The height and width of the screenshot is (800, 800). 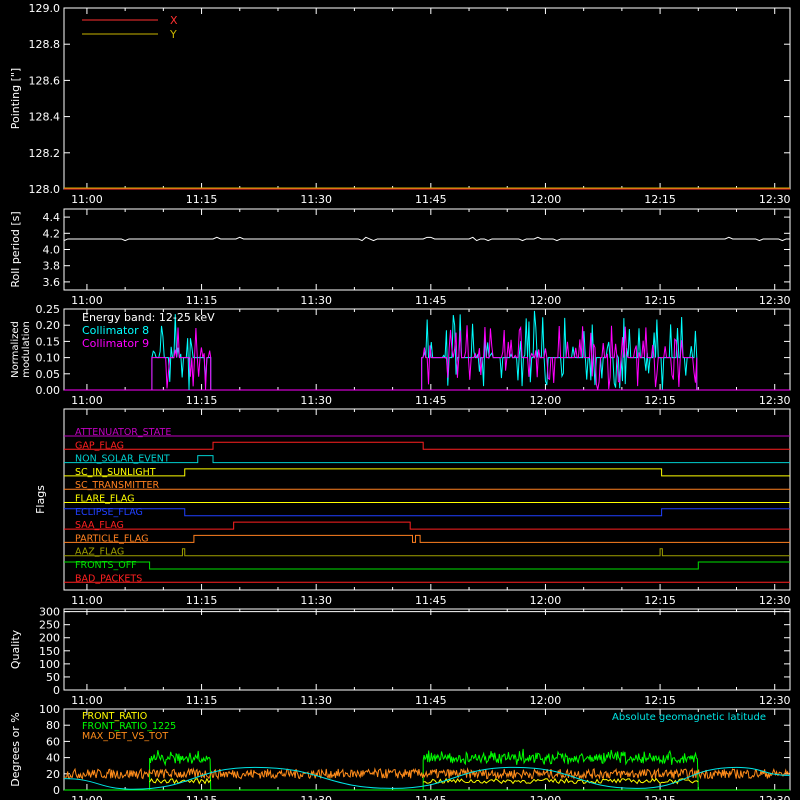 What do you see at coordinates (49, 651) in the screenshot?
I see `y-tick-label: 150` at bounding box center [49, 651].